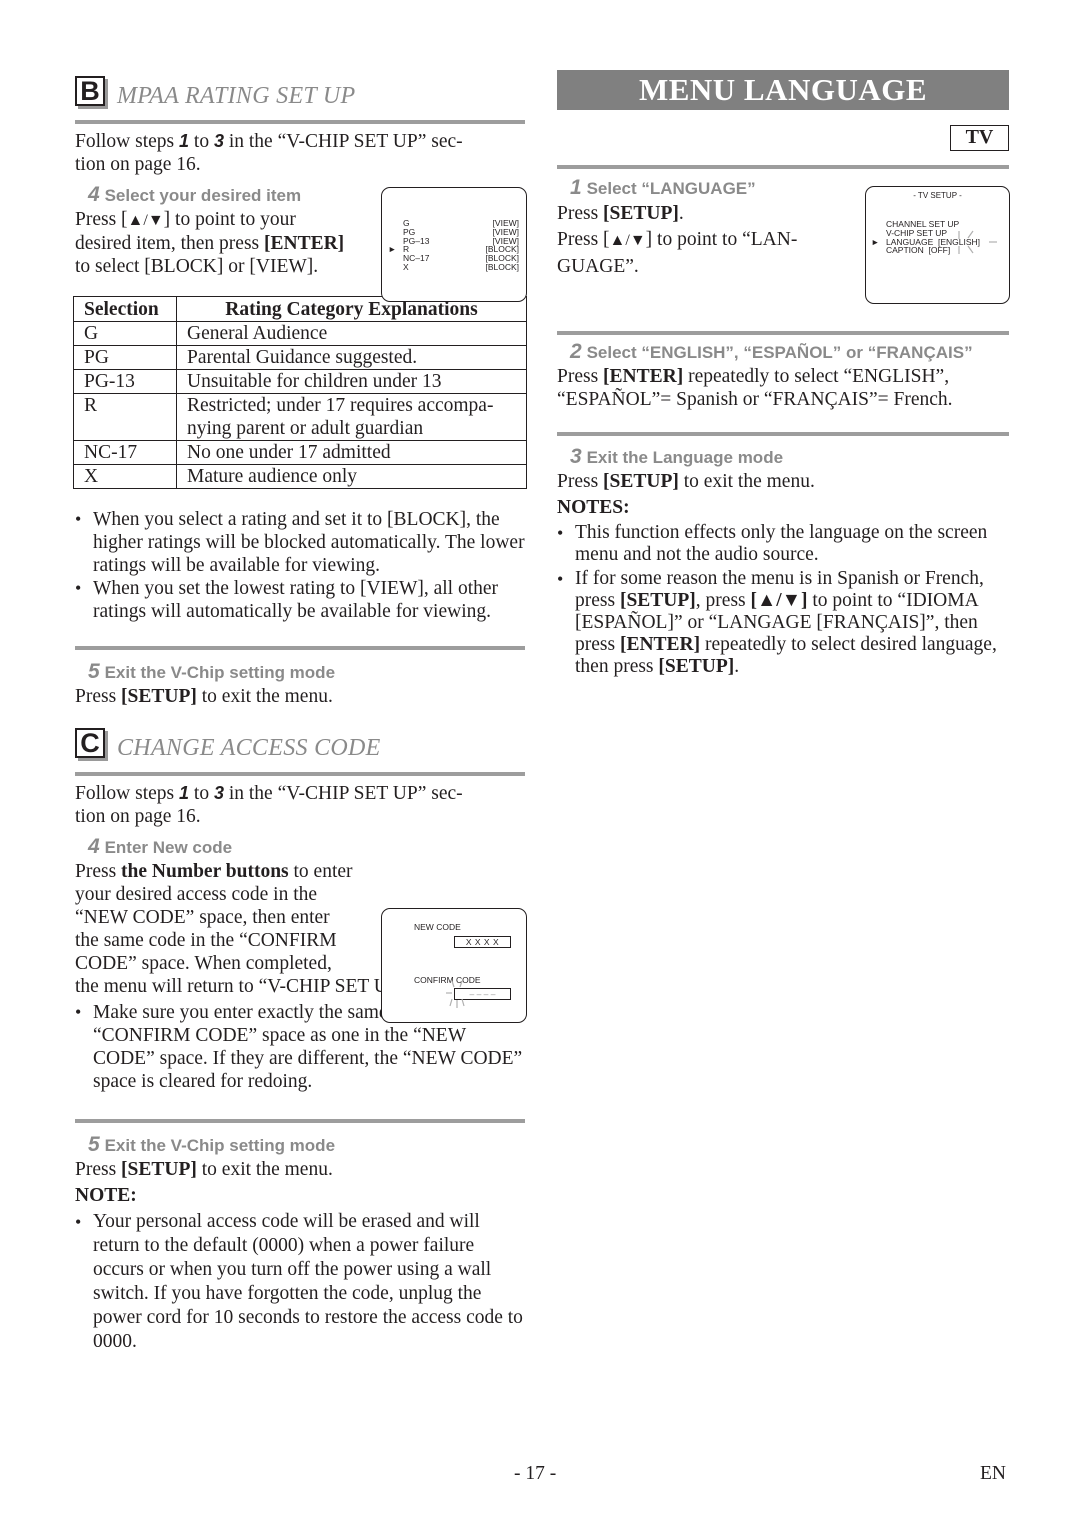  I want to click on step-heading: 5 Exit the V-Chip setting mode, so click(306, 672).